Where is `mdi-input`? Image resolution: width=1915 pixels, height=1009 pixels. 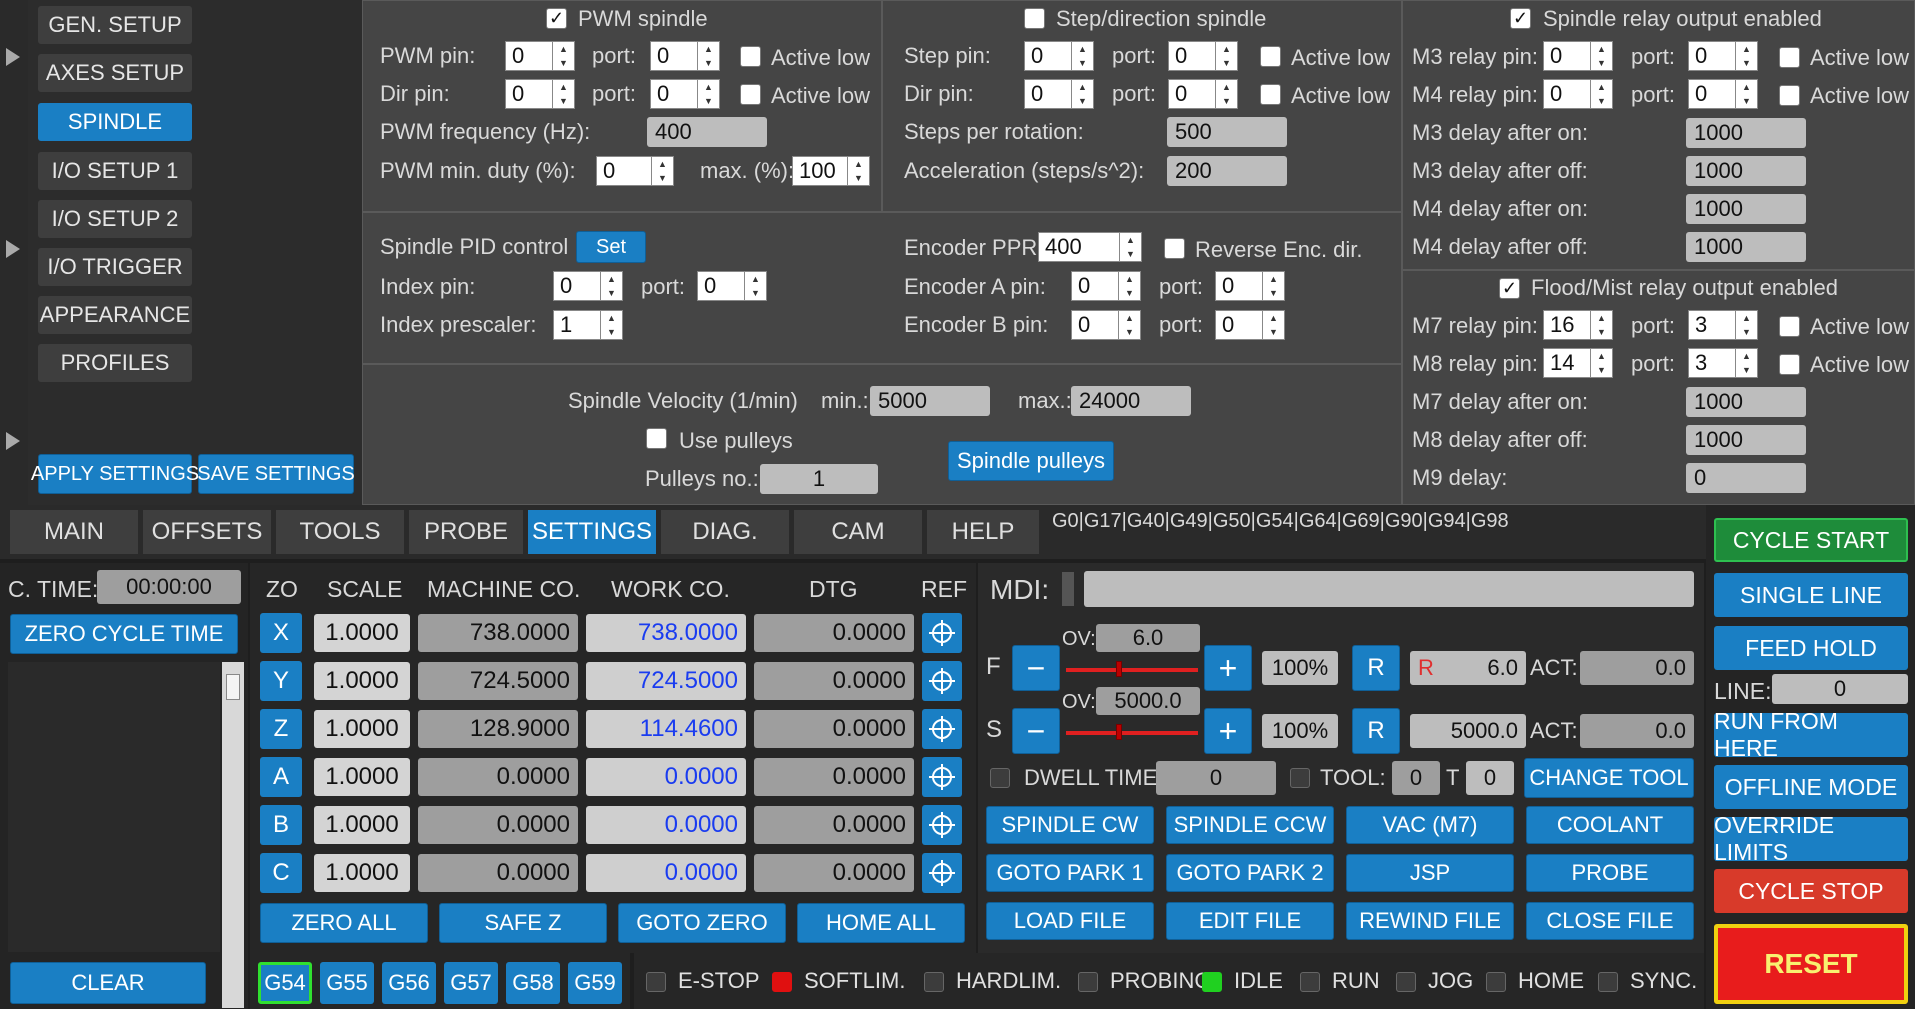 mdi-input is located at coordinates (1389, 589).